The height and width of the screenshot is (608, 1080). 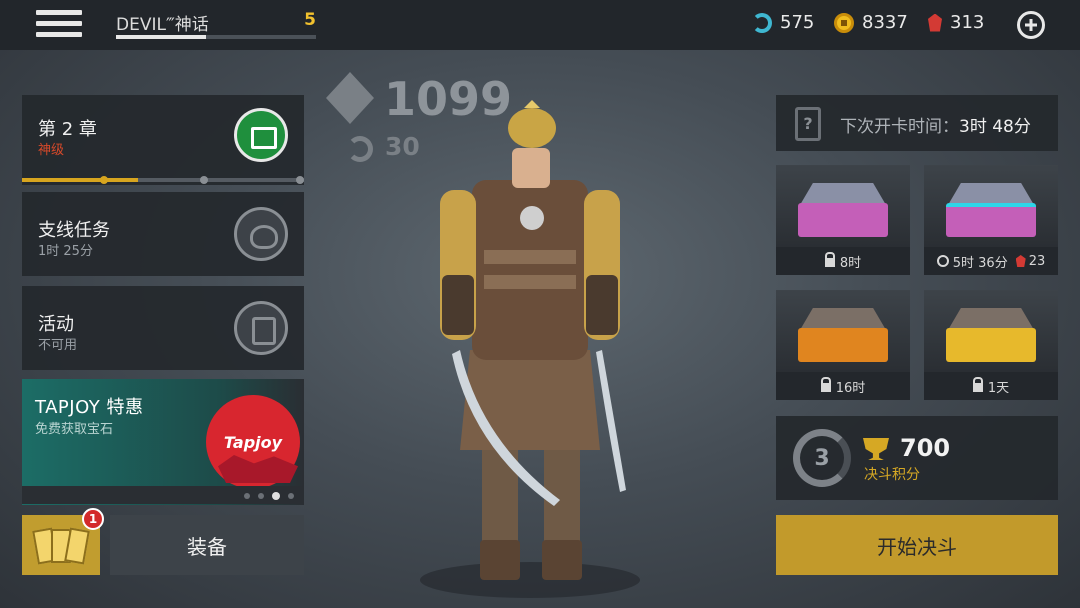 I want to click on chapter-panel: 第 2 章 神级, so click(x=163, y=140).